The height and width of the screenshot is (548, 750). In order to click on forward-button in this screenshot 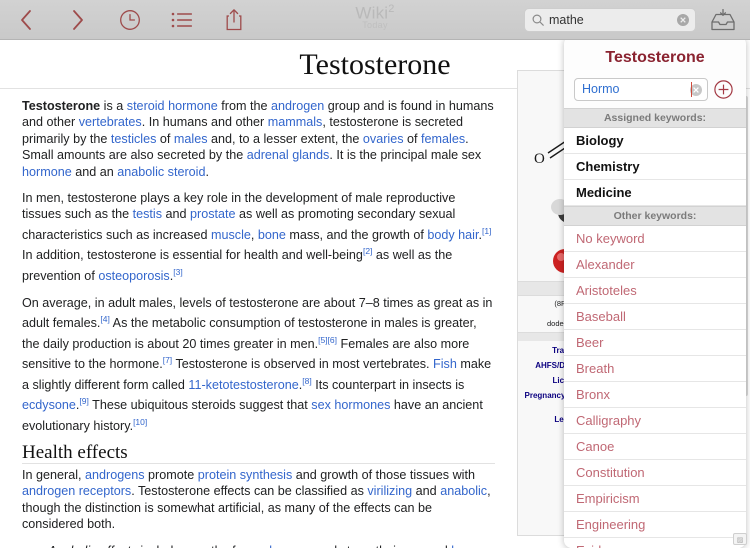, I will do `click(78, 20)`.